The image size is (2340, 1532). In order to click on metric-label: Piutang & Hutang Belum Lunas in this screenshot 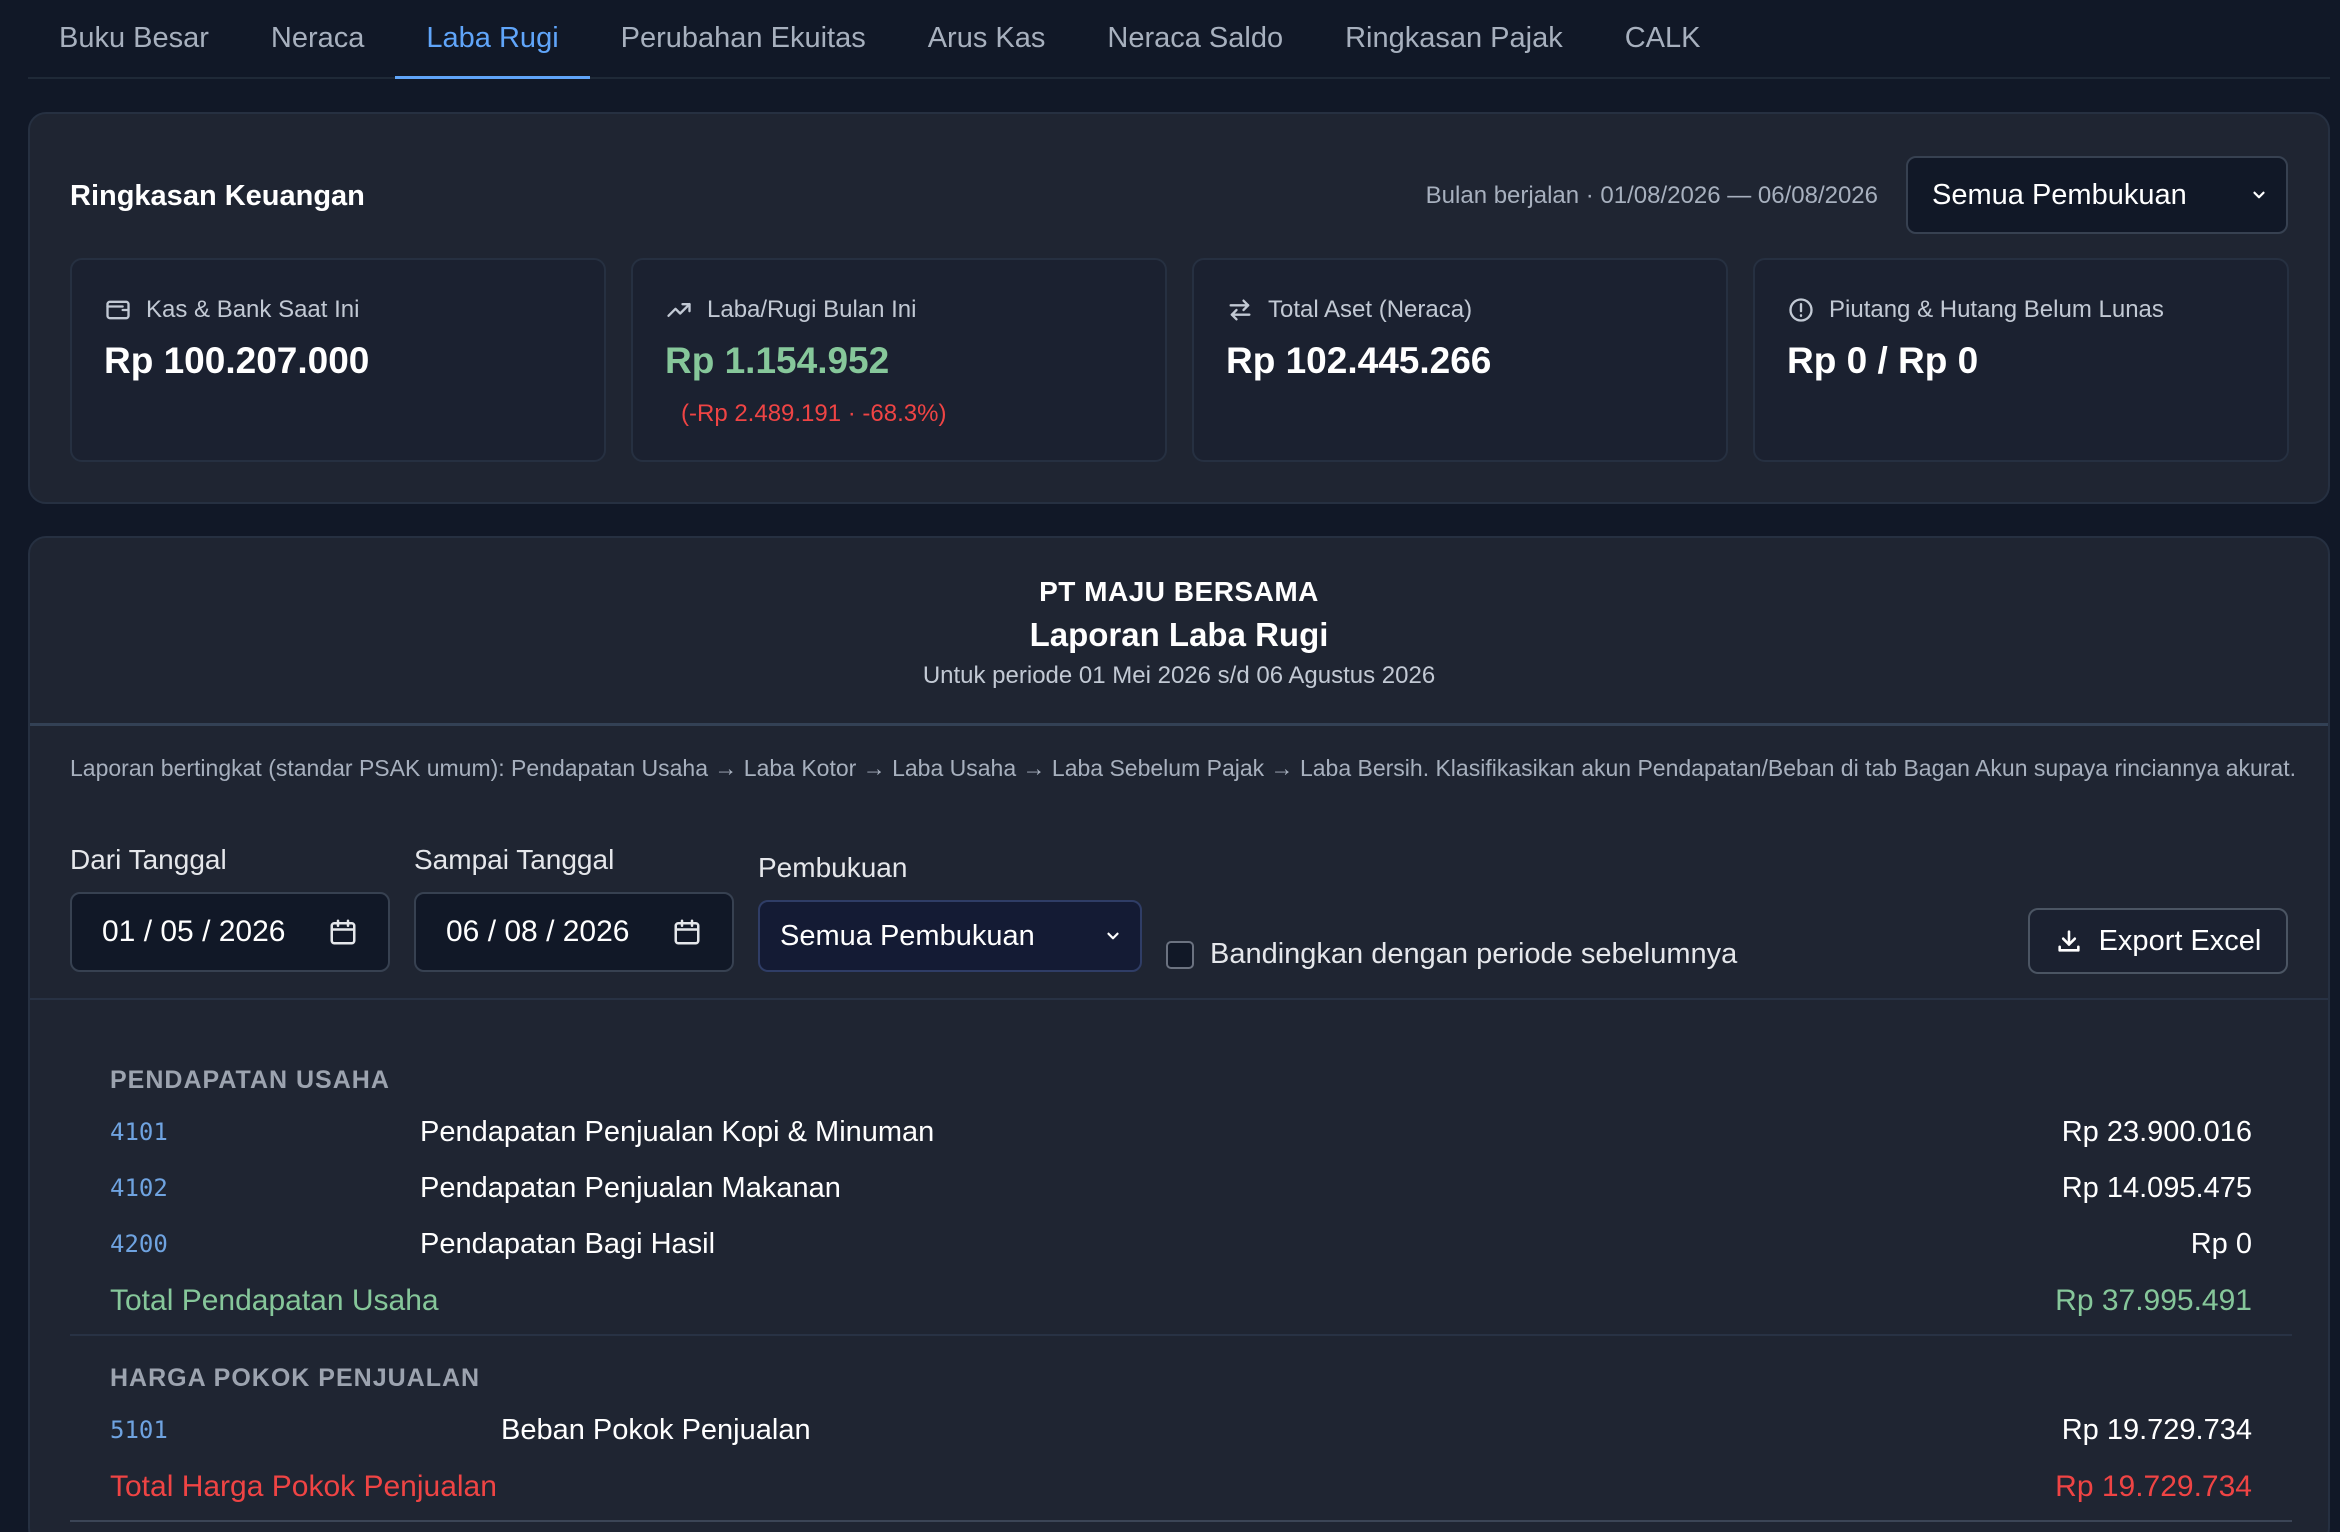, I will do `click(1975, 310)`.